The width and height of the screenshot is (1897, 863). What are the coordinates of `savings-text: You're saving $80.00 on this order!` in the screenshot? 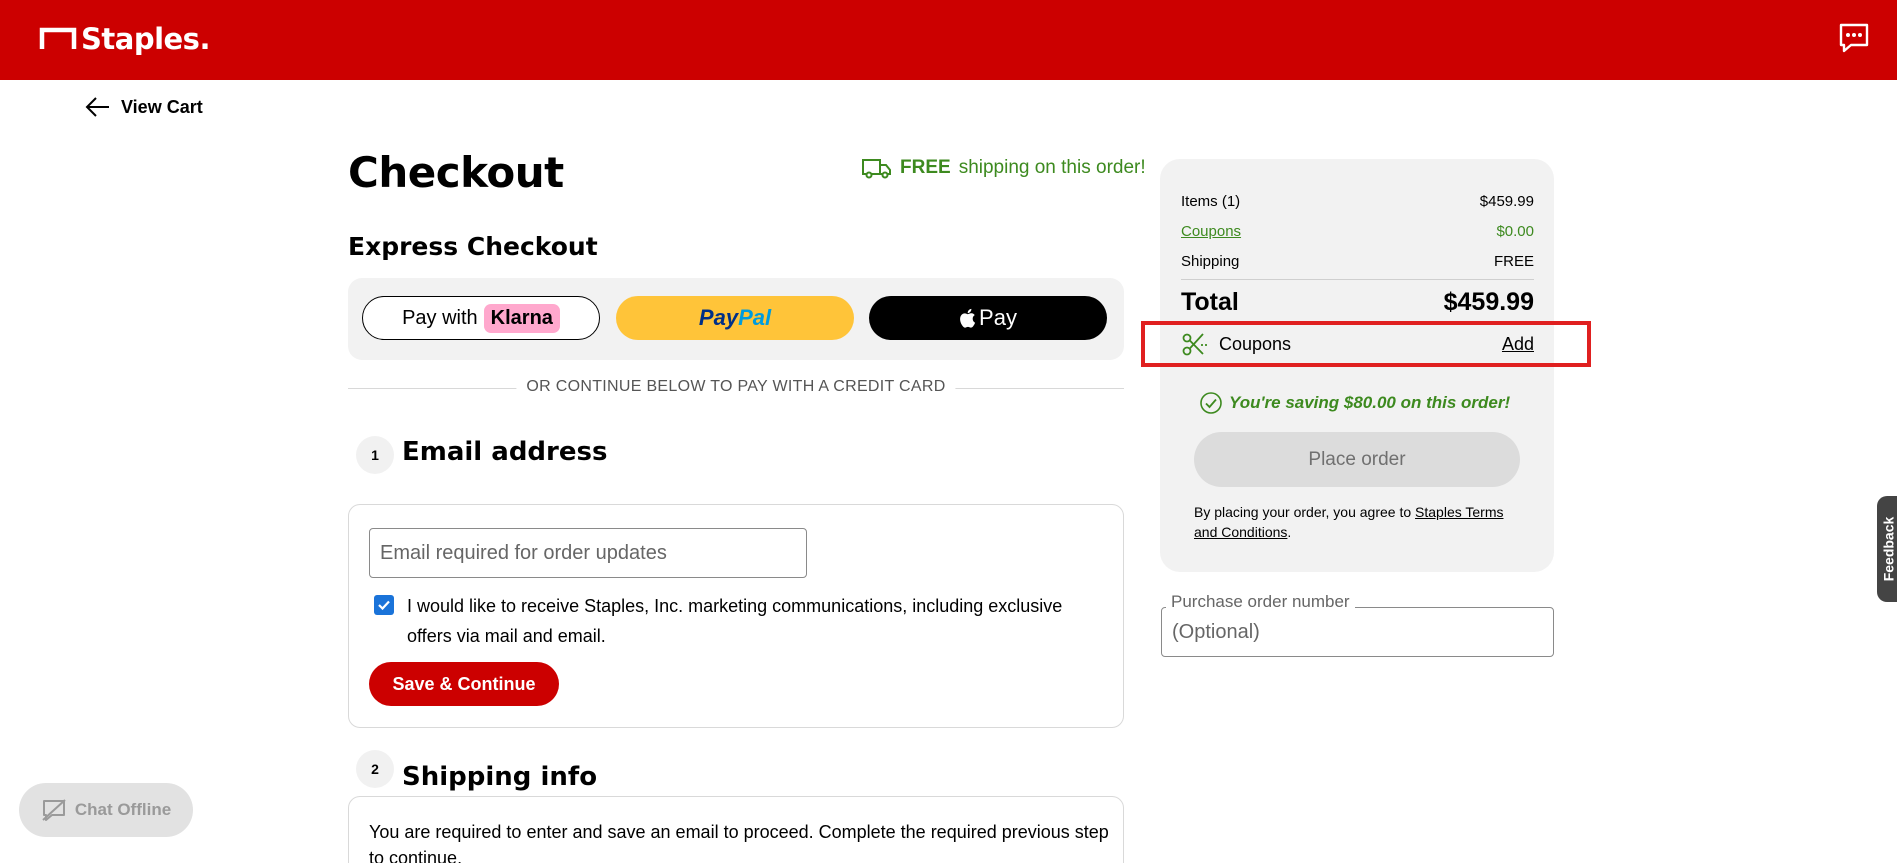 It's located at (1370, 402).